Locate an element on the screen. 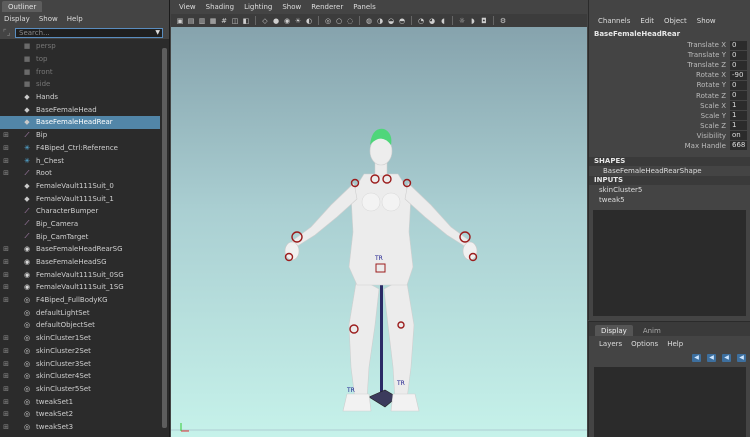  screen-space-icon: ◖ is located at coordinates (443, 21).